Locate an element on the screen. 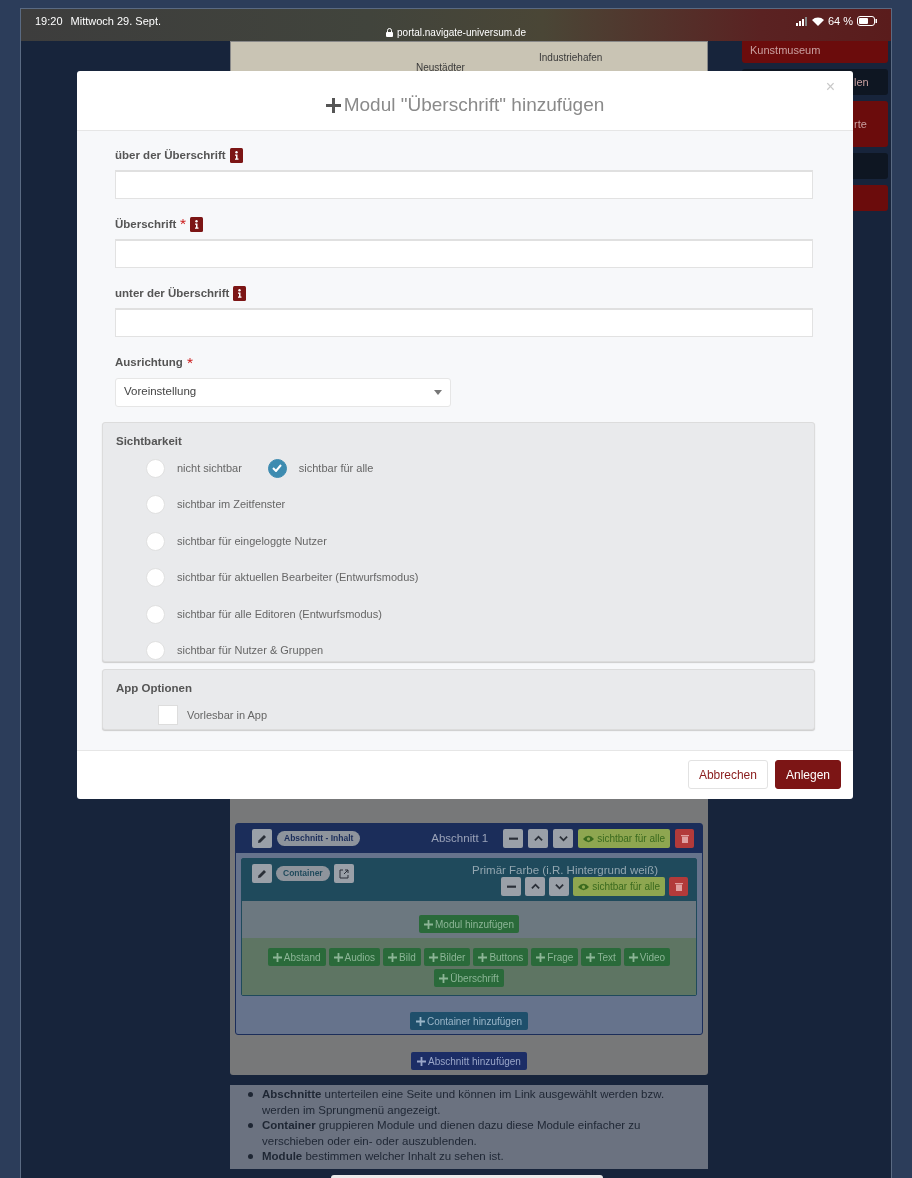  module-type-button: Text is located at coordinates (601, 957).